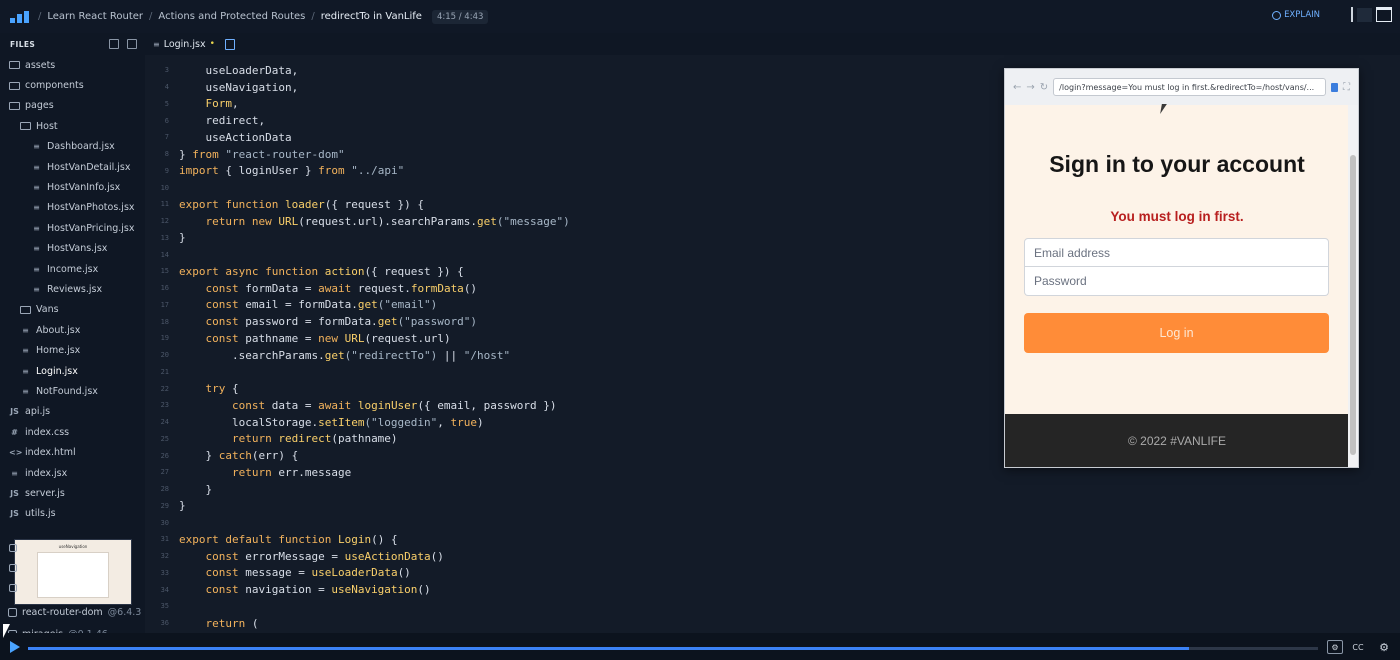 The image size is (1400, 660). What do you see at coordinates (91, 208) in the screenshot?
I see `file-label: HostVanPhotos.jsx` at bounding box center [91, 208].